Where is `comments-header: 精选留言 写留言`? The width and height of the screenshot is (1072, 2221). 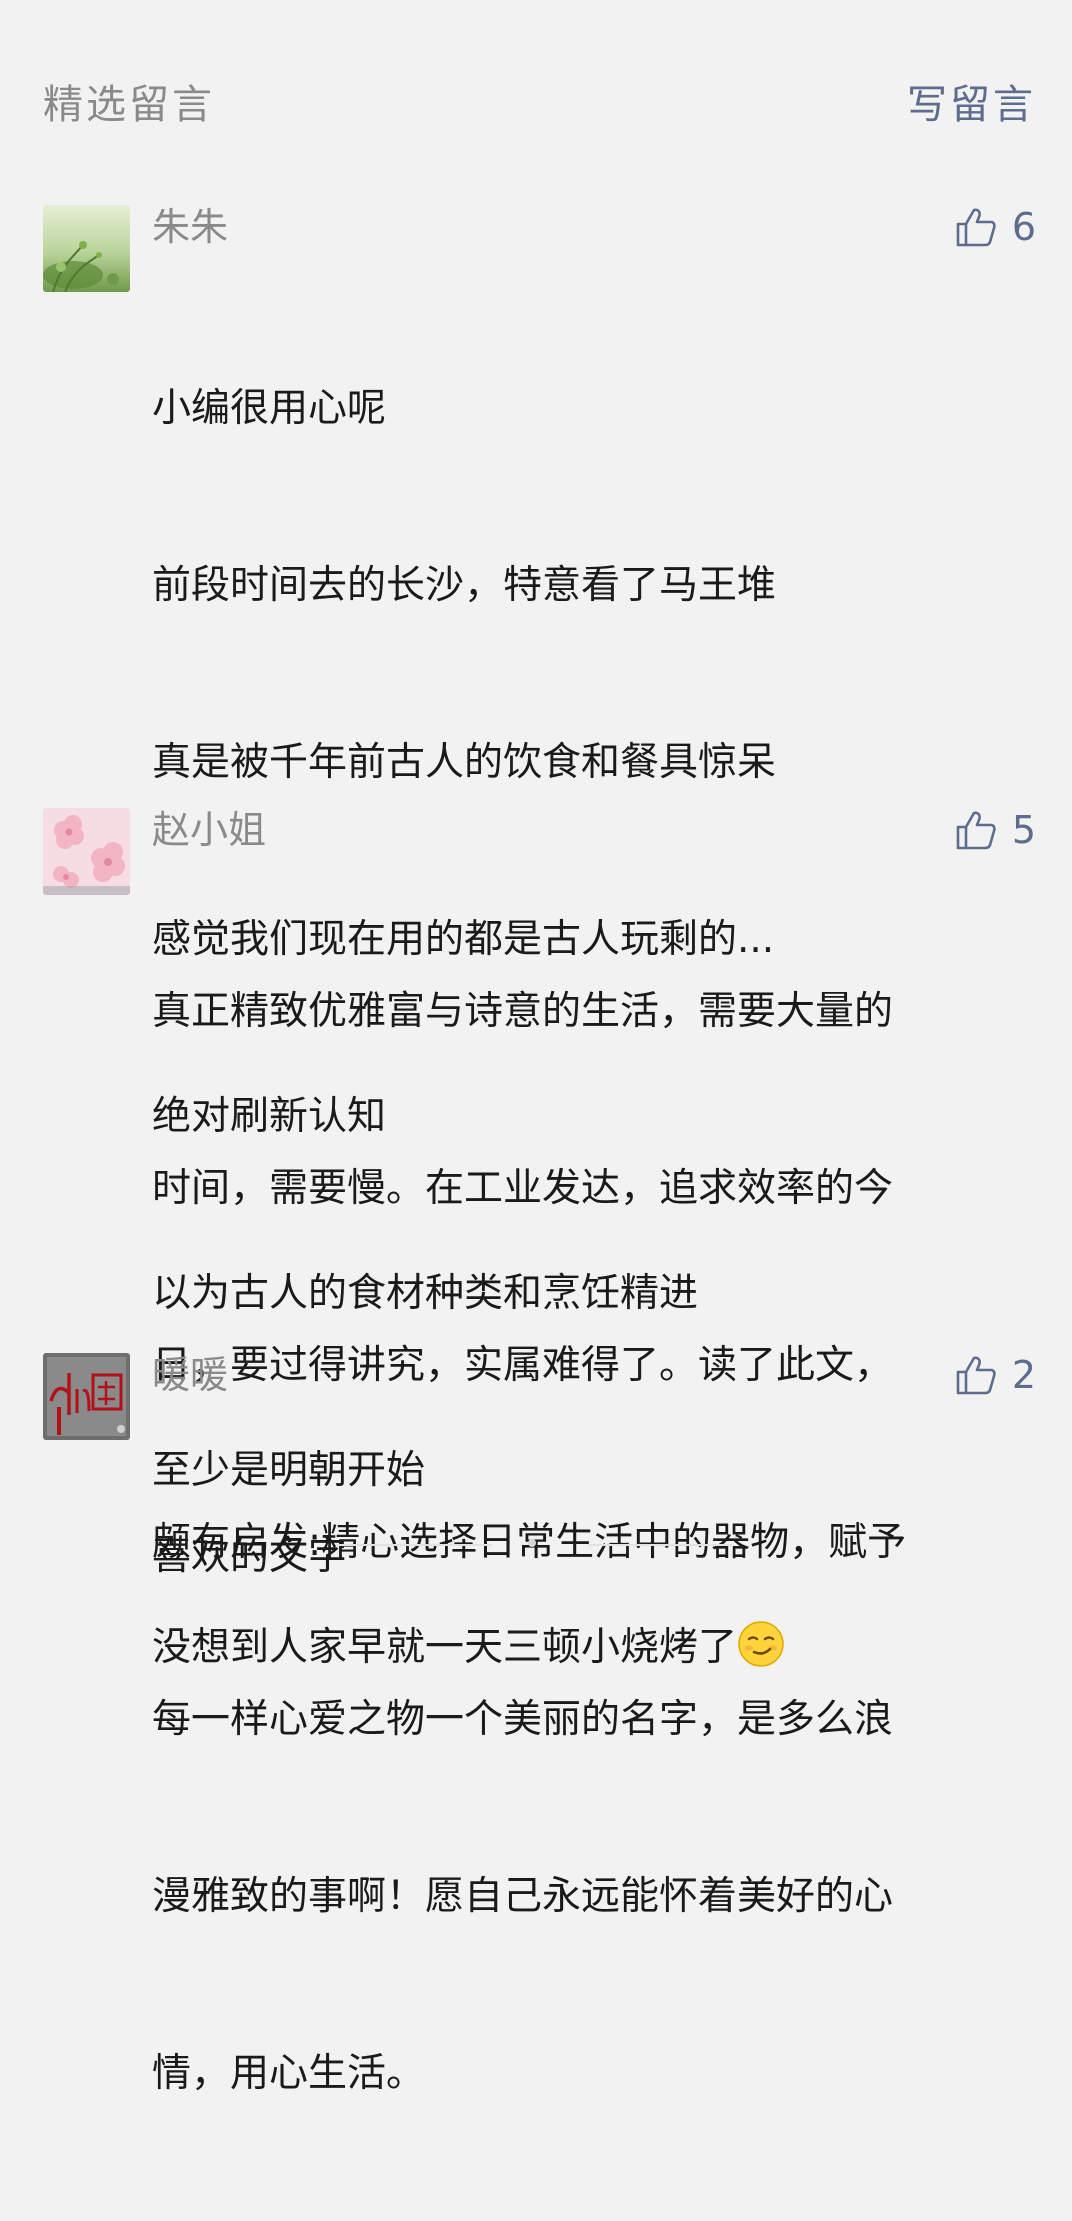 comments-header: 精选留言 写留言 is located at coordinates (536, 100).